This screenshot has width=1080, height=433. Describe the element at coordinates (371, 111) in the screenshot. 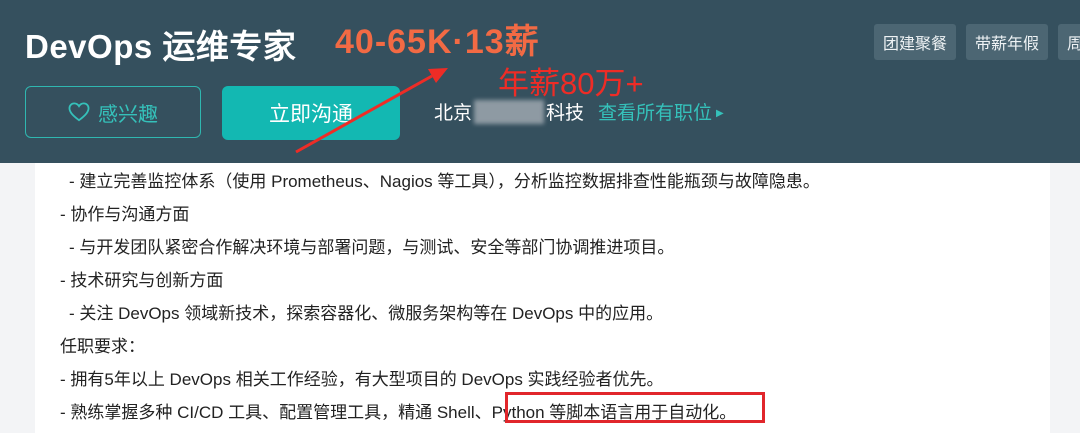

I see `annotation-arrow-icon` at that location.